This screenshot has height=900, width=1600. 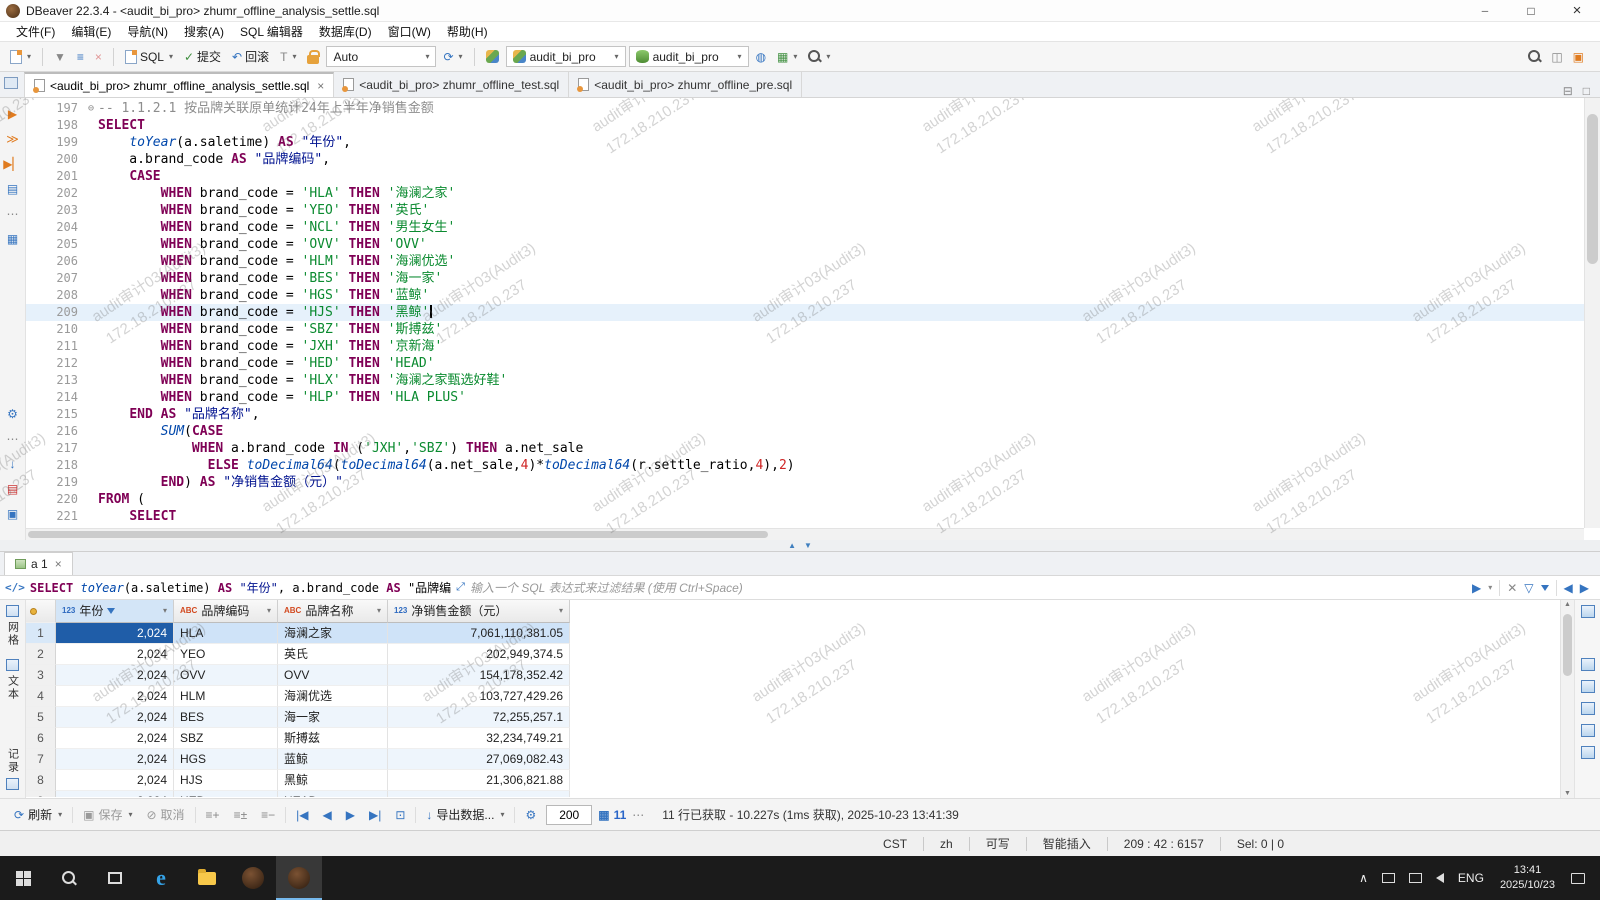 I want to click on row-number-cell: 3, so click(x=41, y=675).